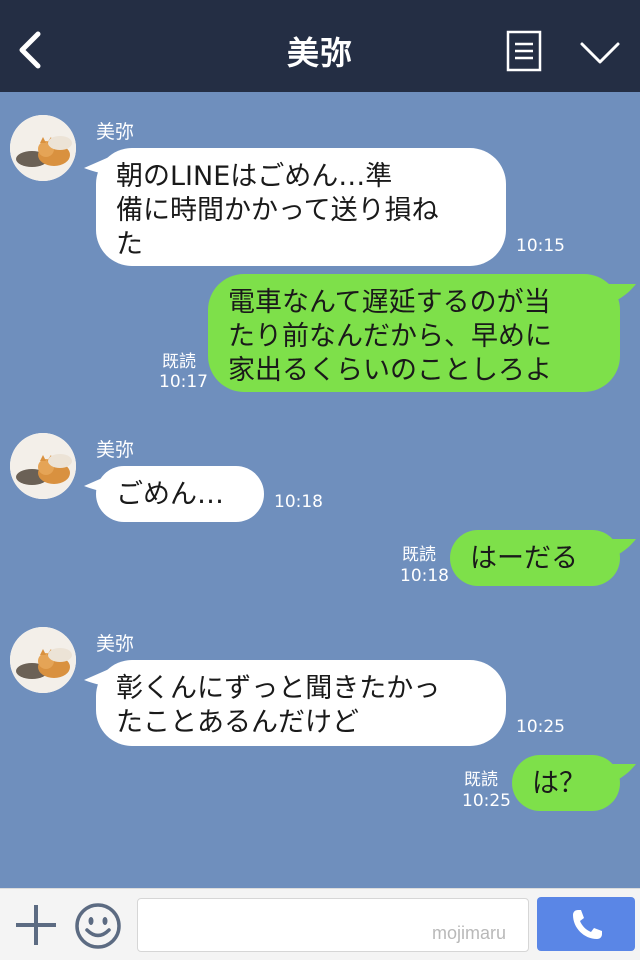 The image size is (640, 960). What do you see at coordinates (524, 558) in the screenshot?
I see `message-line: はーだる` at bounding box center [524, 558].